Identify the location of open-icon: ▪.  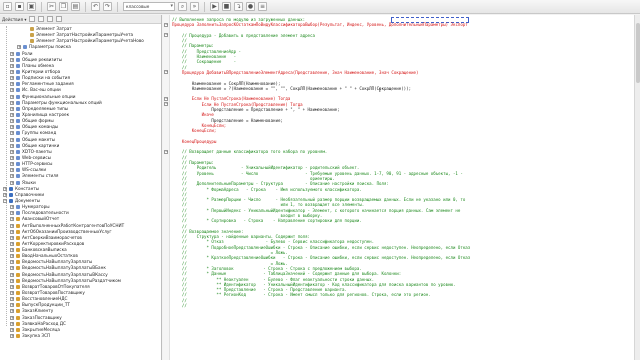
(19, 6).